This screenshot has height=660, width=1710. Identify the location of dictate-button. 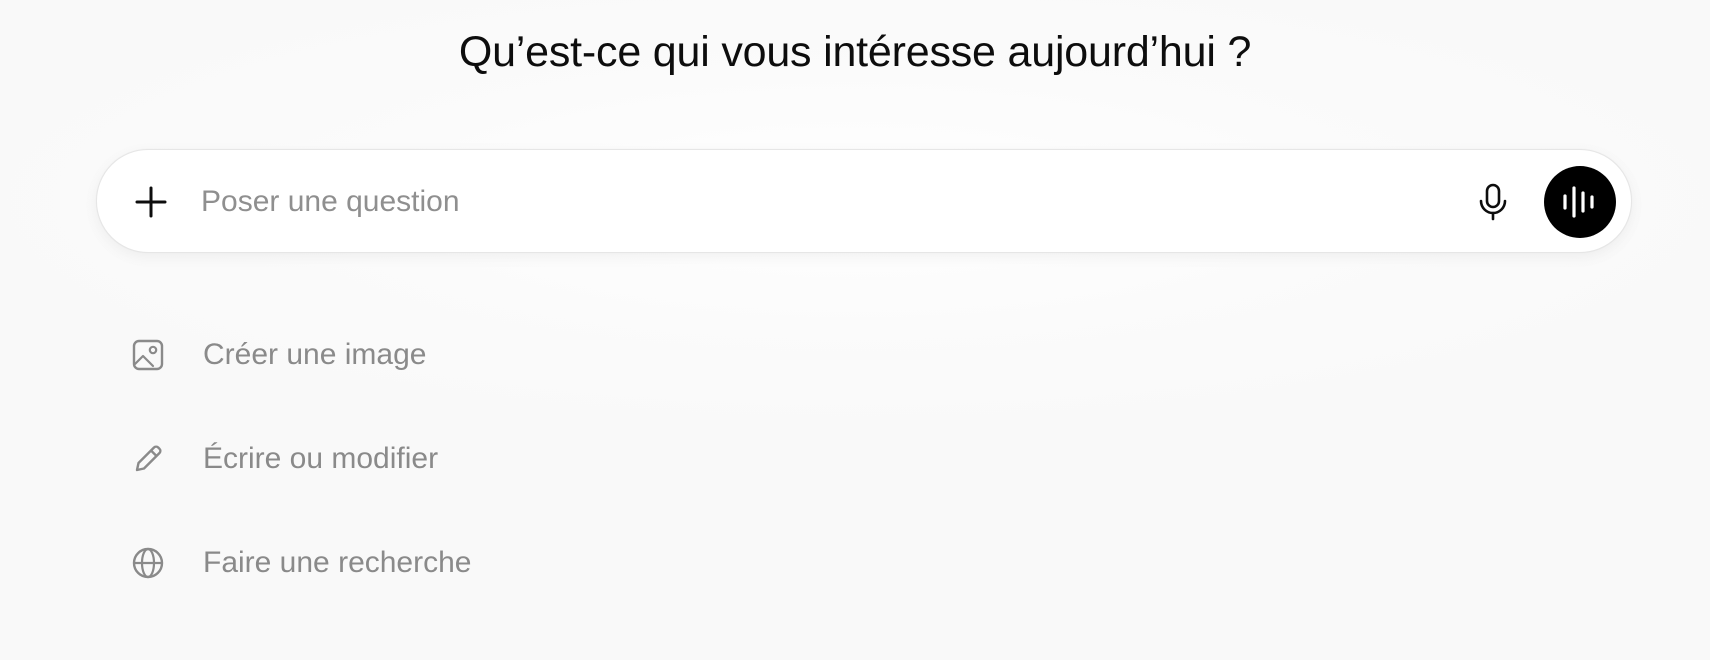
(1493, 202).